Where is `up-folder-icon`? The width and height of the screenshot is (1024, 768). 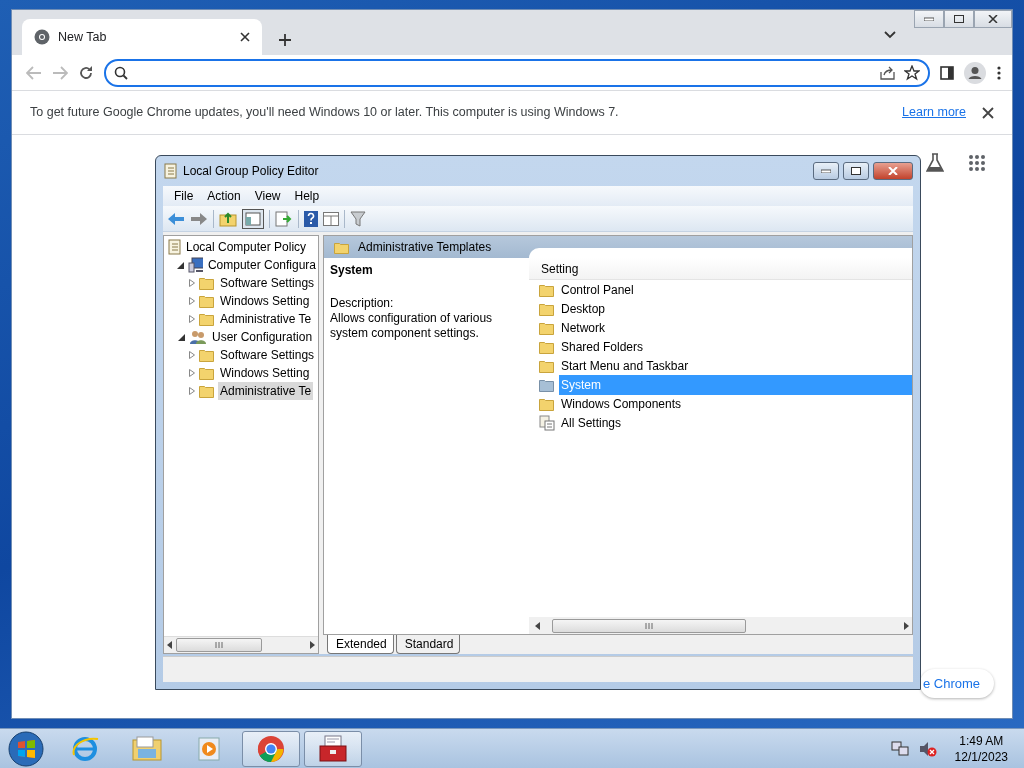 up-folder-icon is located at coordinates (228, 218).